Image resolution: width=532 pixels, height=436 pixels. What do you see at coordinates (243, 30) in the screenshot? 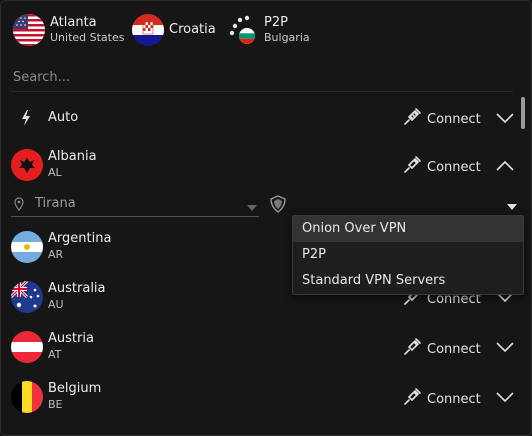
I see `p2p-icon` at bounding box center [243, 30].